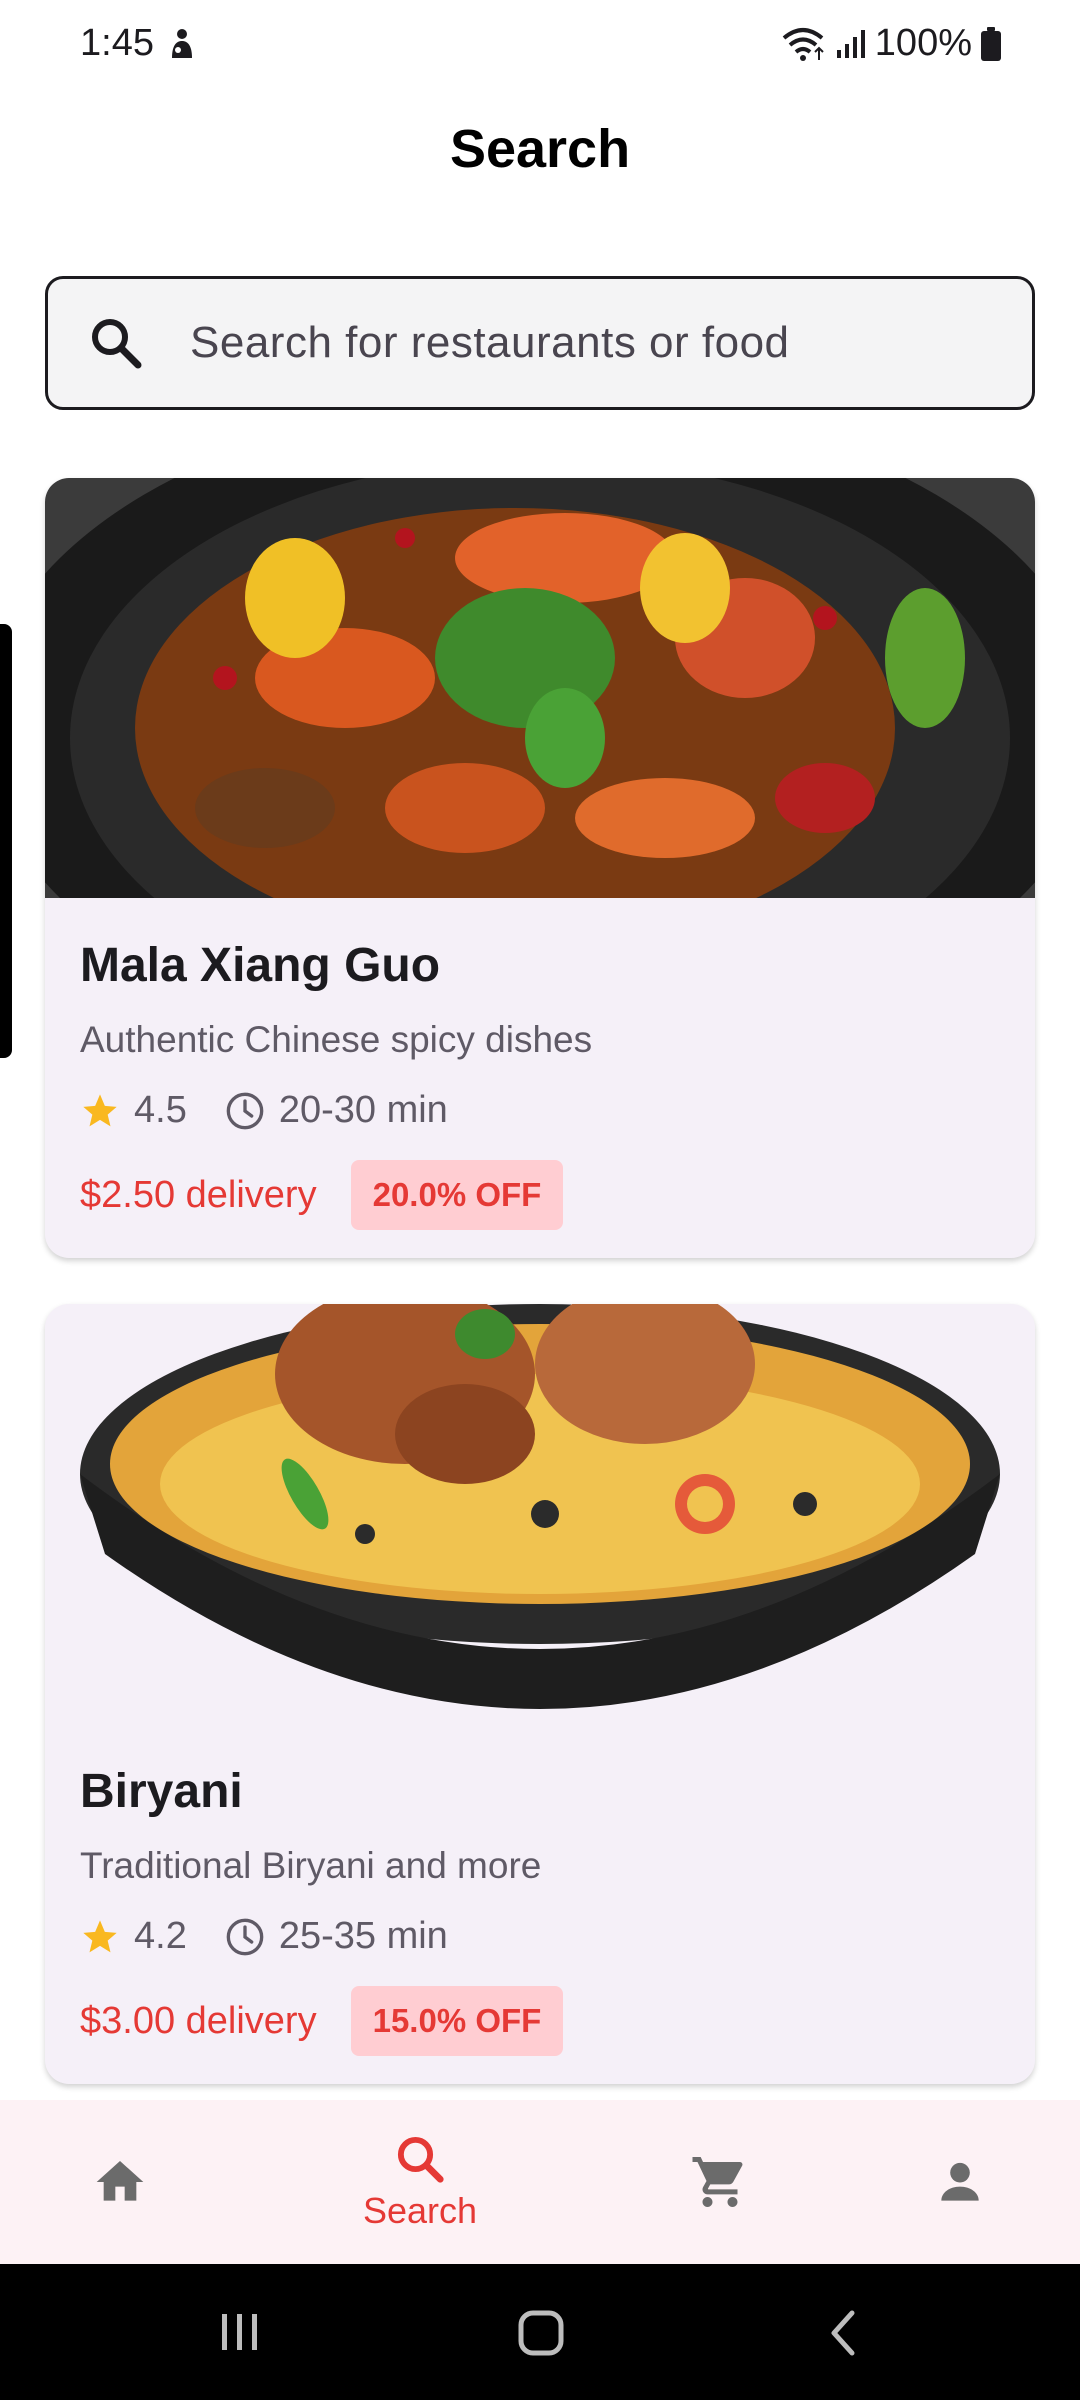 Image resolution: width=1080 pixels, height=2400 pixels. What do you see at coordinates (240, 2332) in the screenshot?
I see `recent-apps-icon` at bounding box center [240, 2332].